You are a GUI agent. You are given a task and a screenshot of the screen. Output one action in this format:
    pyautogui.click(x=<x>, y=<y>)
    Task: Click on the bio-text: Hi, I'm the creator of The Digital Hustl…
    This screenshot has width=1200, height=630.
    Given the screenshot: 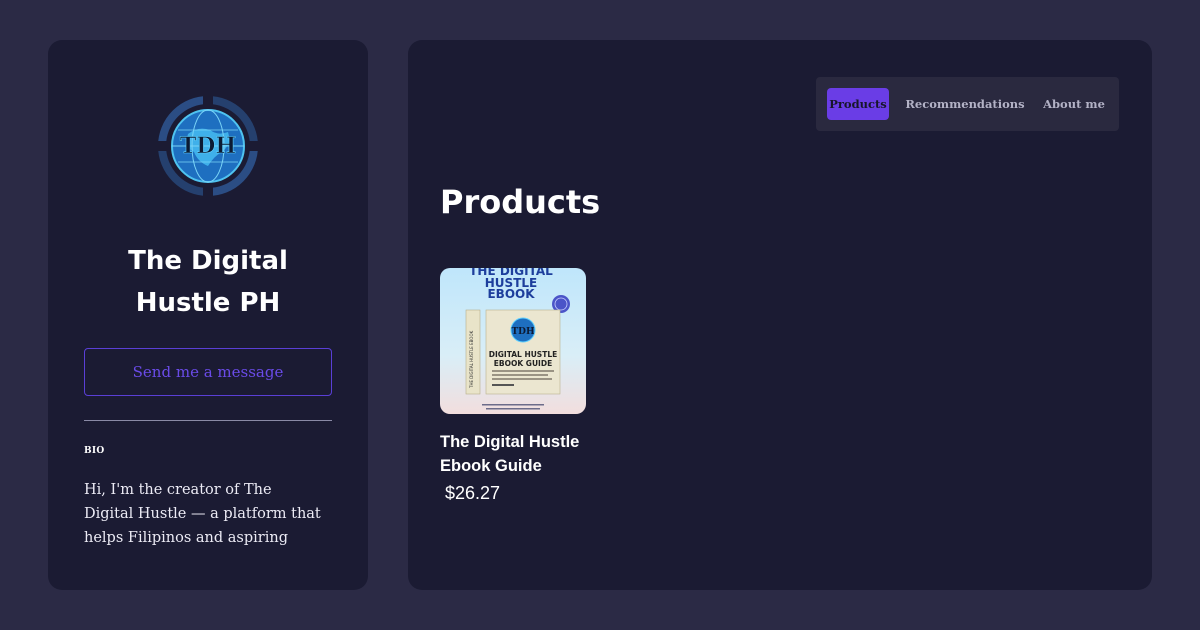 What is the action you would take?
    pyautogui.click(x=202, y=514)
    